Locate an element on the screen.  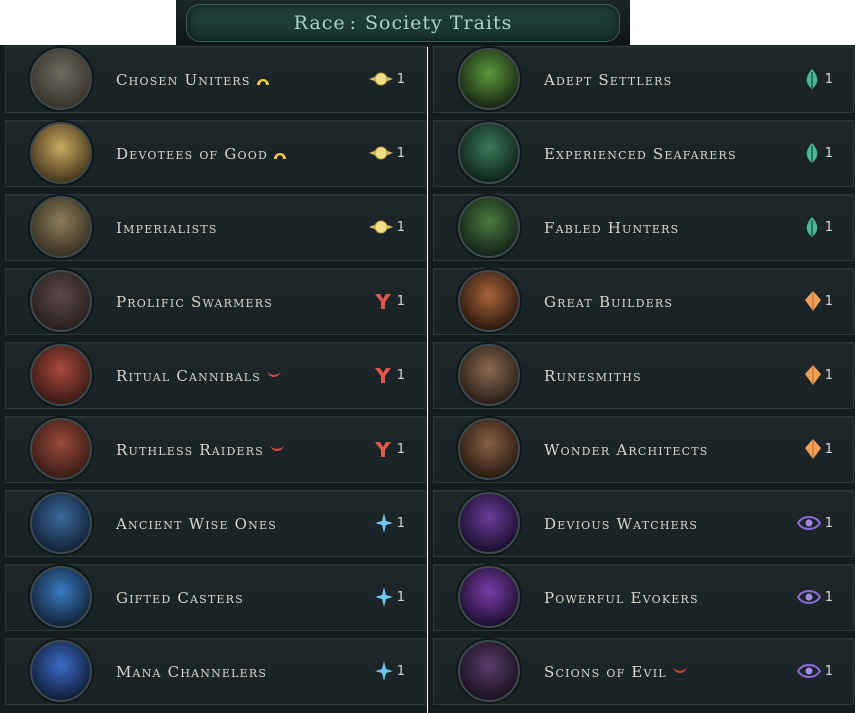
trait-name: Wonder Architects is located at coordinates (626, 450).